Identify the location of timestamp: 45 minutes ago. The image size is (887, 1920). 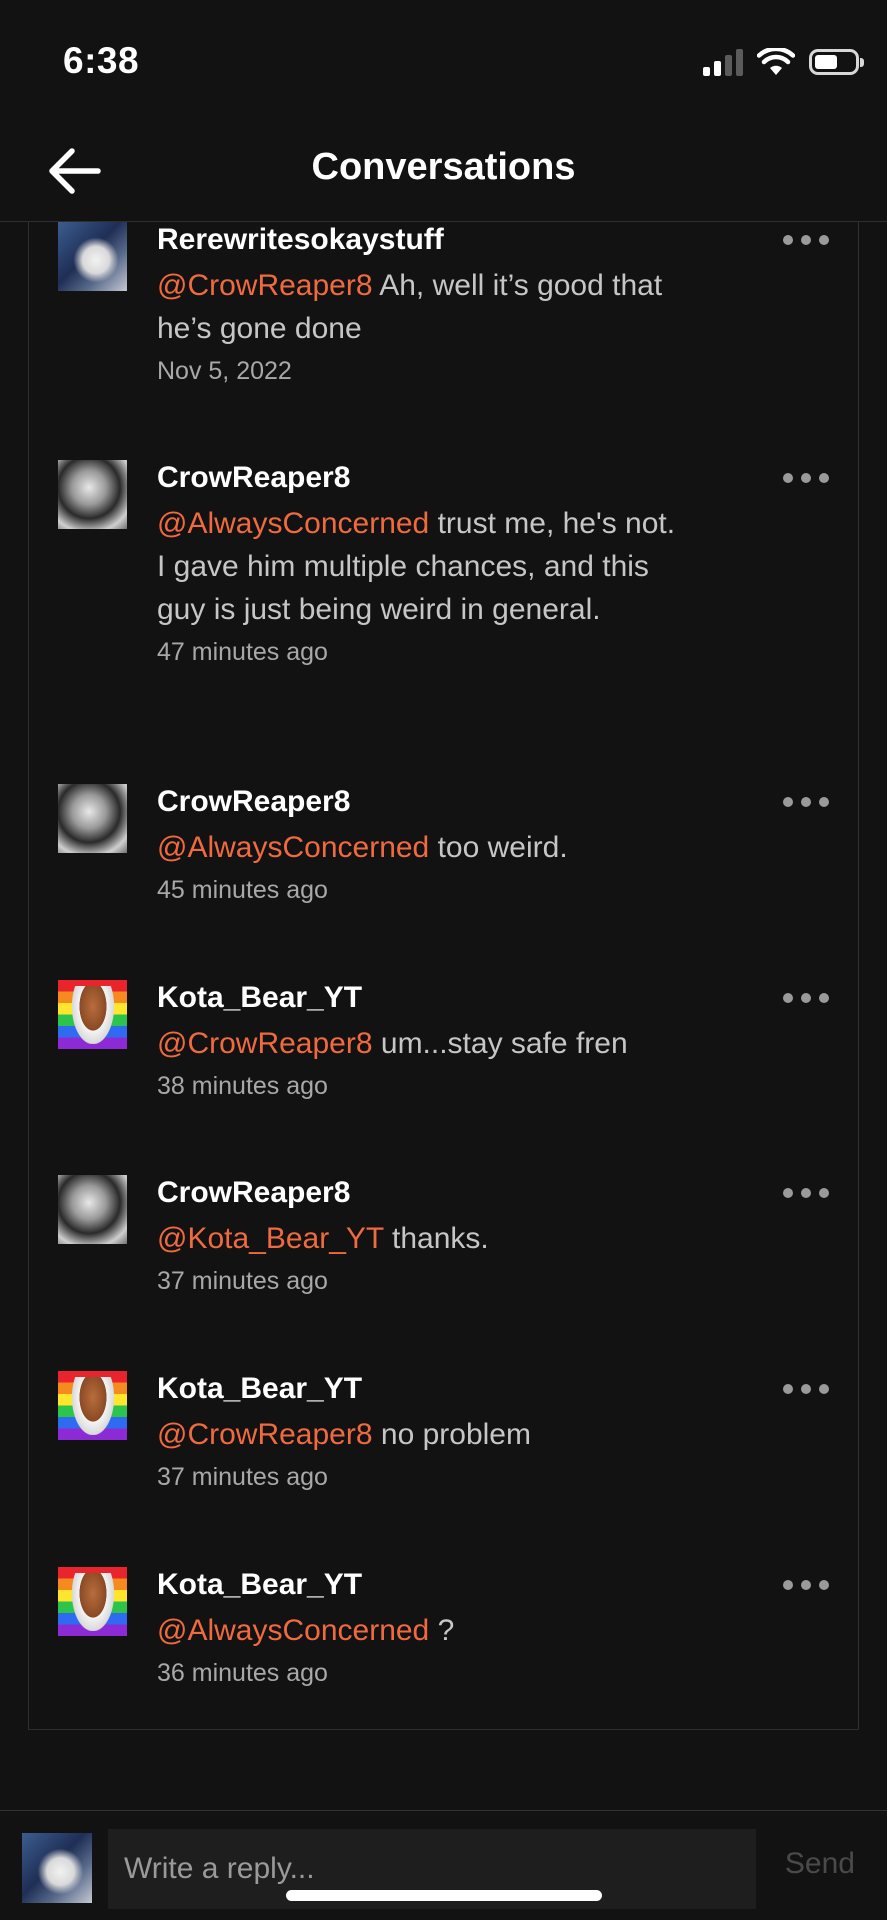
(242, 890).